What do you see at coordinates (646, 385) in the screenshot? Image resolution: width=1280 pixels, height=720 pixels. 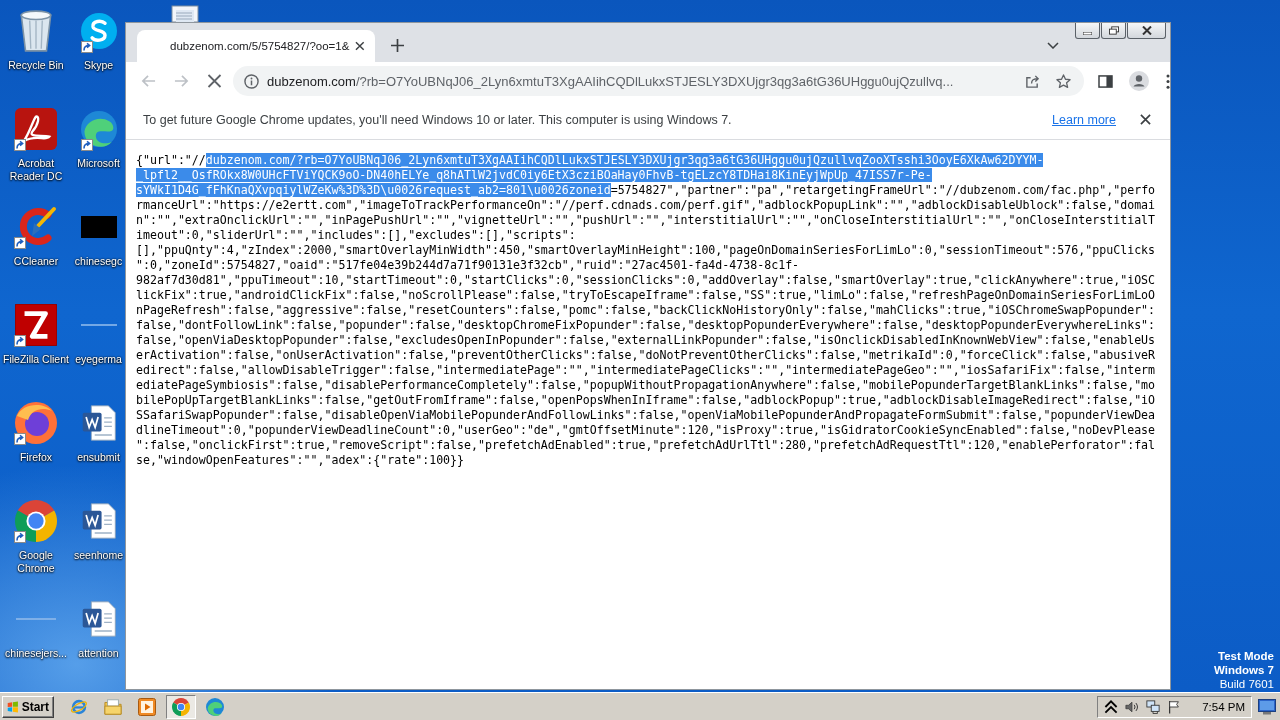 I see `json-text: ediatePageSymbiosis":false,"disablePerformanceCompletely":false,"popupWithoutPropagationAnywhere":false,"mobilePopunderTargetBlankLinks":false,"mo` at bounding box center [646, 385].